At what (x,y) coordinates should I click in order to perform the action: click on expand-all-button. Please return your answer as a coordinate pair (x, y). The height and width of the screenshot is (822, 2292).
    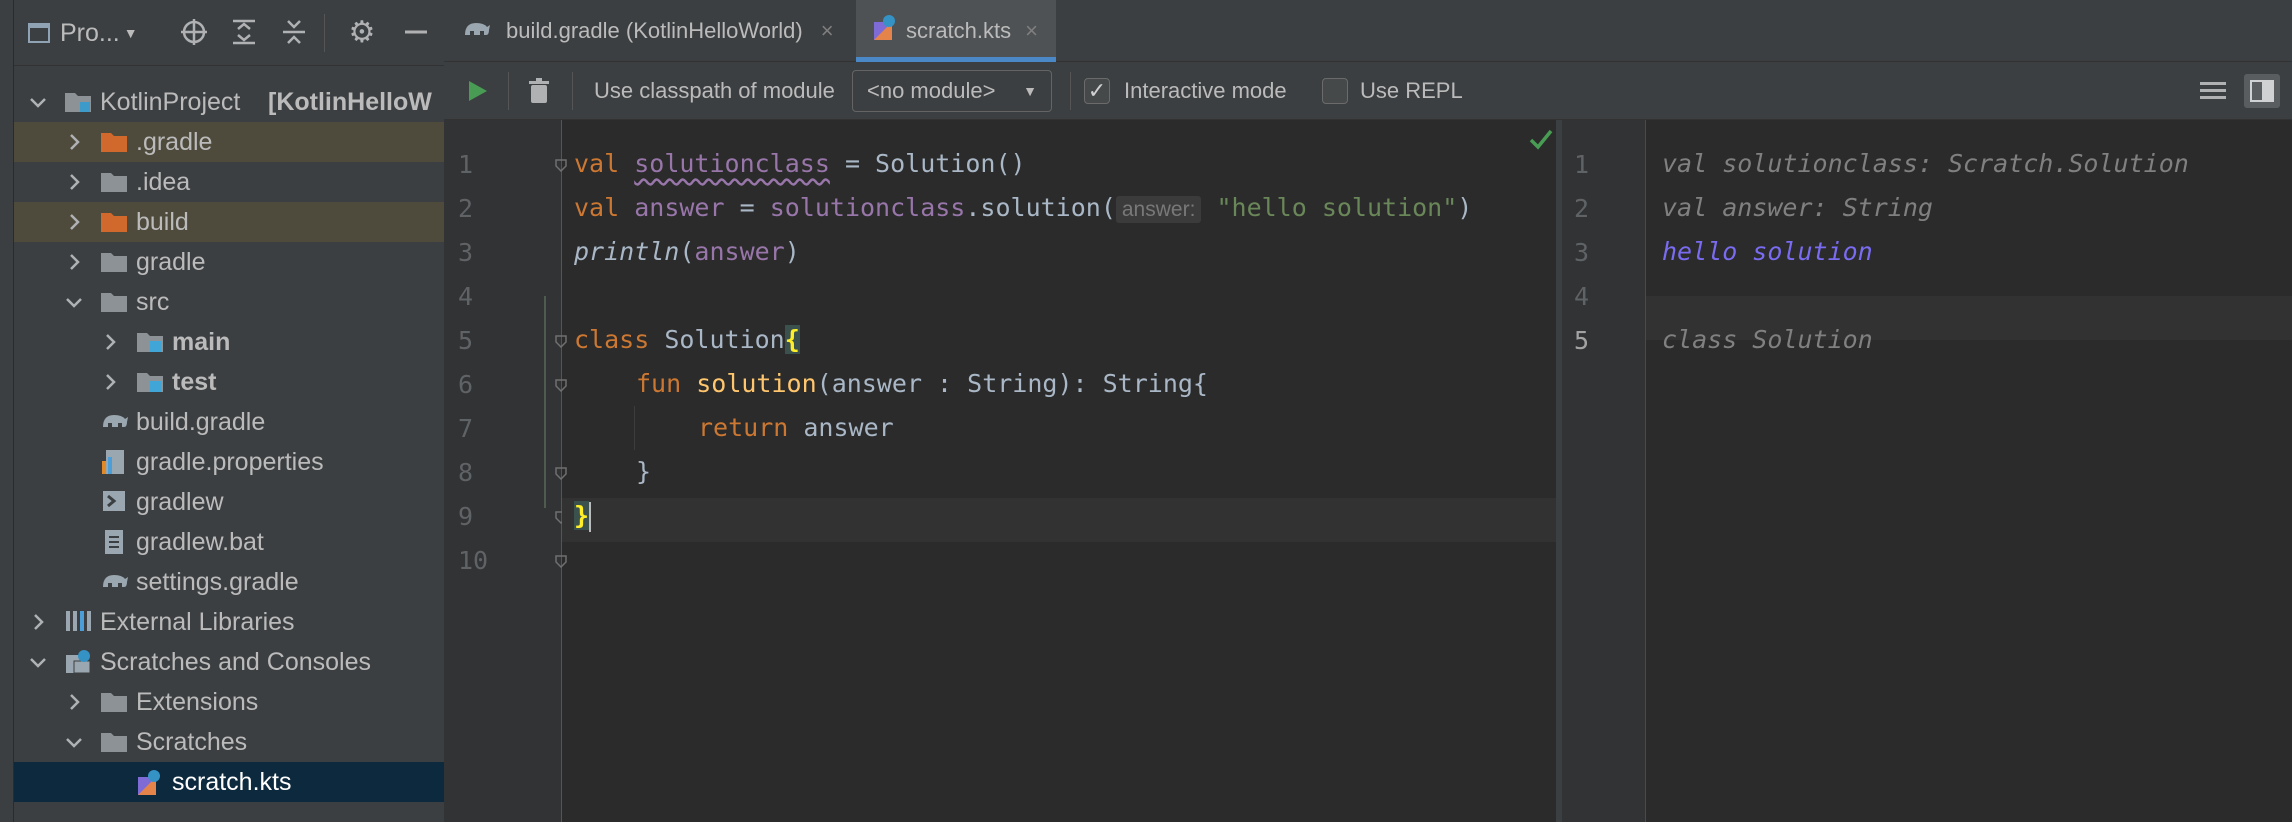
    Looking at the image, I should click on (244, 32).